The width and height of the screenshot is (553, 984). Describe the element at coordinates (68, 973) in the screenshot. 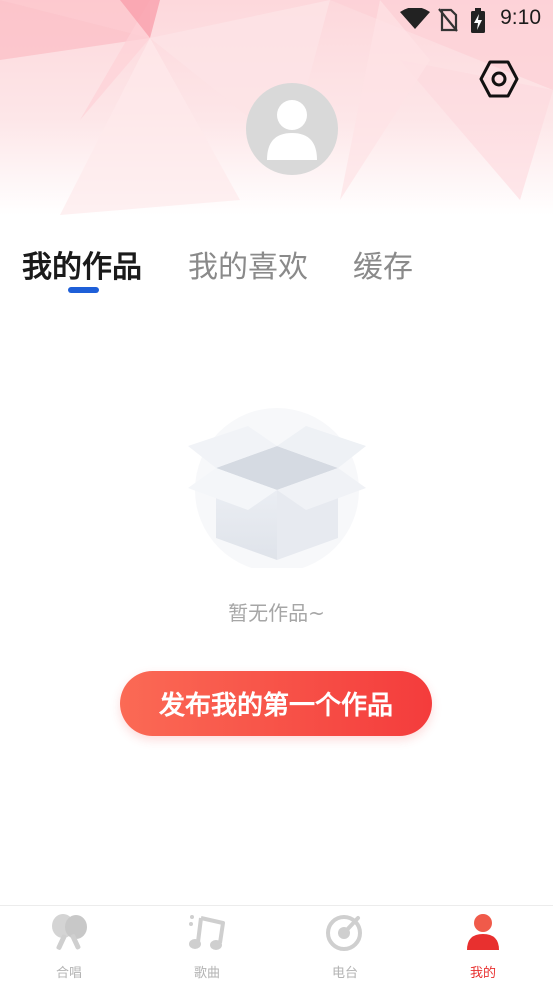

I see `nav-label-chorus: 合唱` at that location.